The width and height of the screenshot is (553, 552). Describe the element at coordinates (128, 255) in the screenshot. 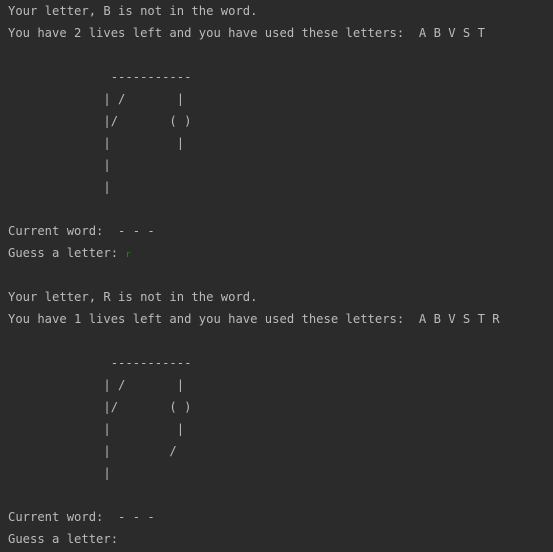

I see `typed-input: r` at that location.